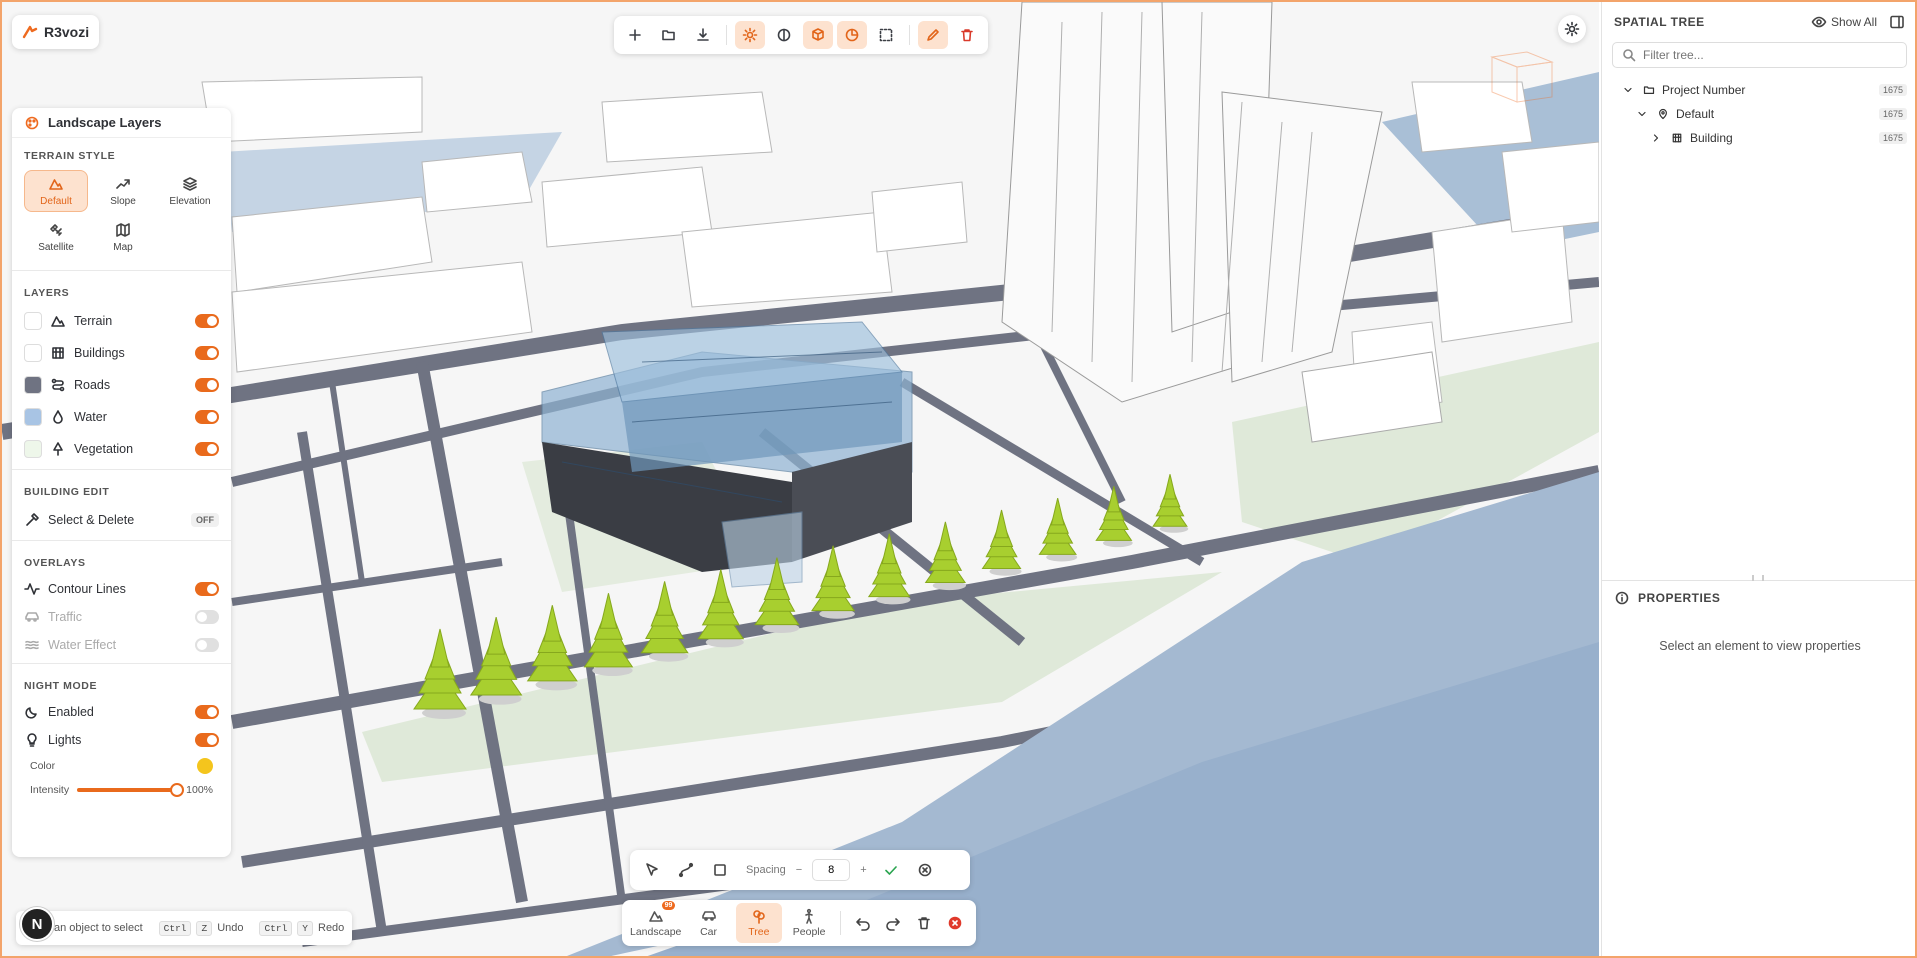 The image size is (1917, 958). Describe the element at coordinates (131, 790) in the screenshot. I see `night-intensity-slider` at that location.